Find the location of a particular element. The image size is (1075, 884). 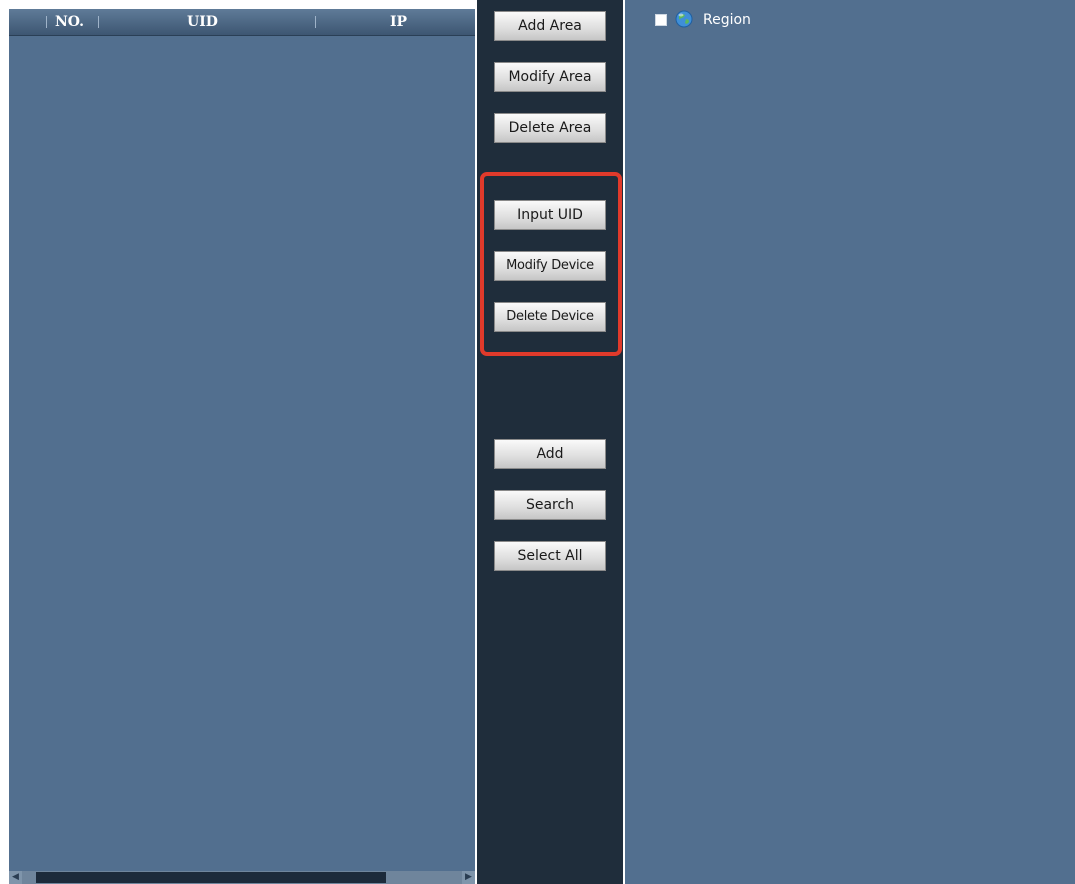

delete-device-button: Delete Device is located at coordinates (550, 317).